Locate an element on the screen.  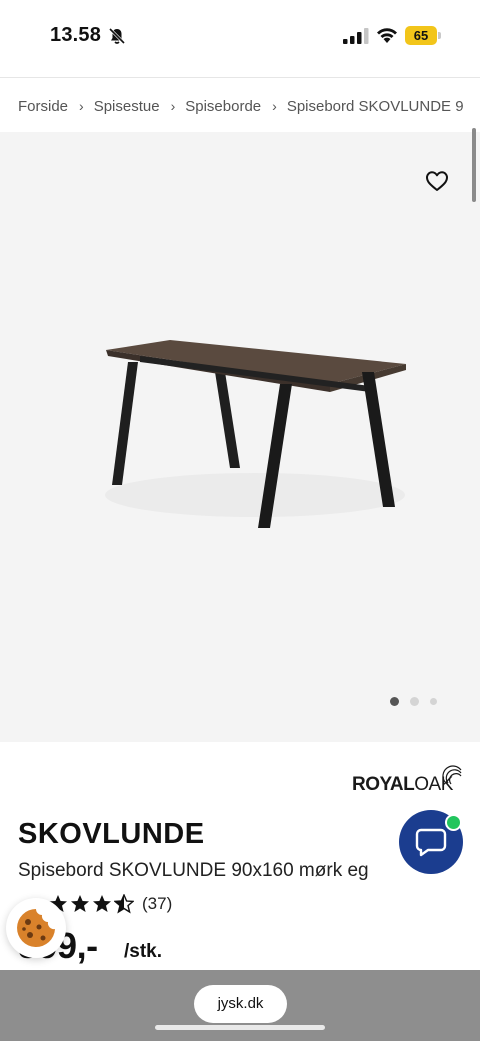
breadcrumb-item-spisestue: Spisestue is located at coordinates (127, 106).